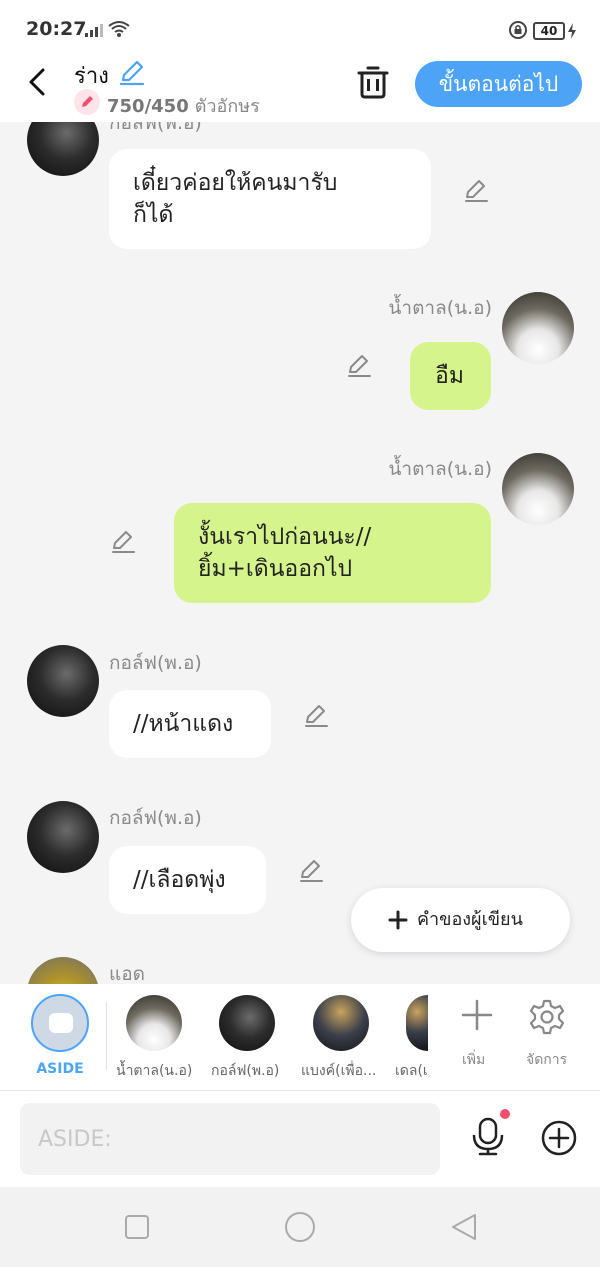 This screenshot has height=1267, width=600. I want to click on sender-name: แอด, so click(127, 973).